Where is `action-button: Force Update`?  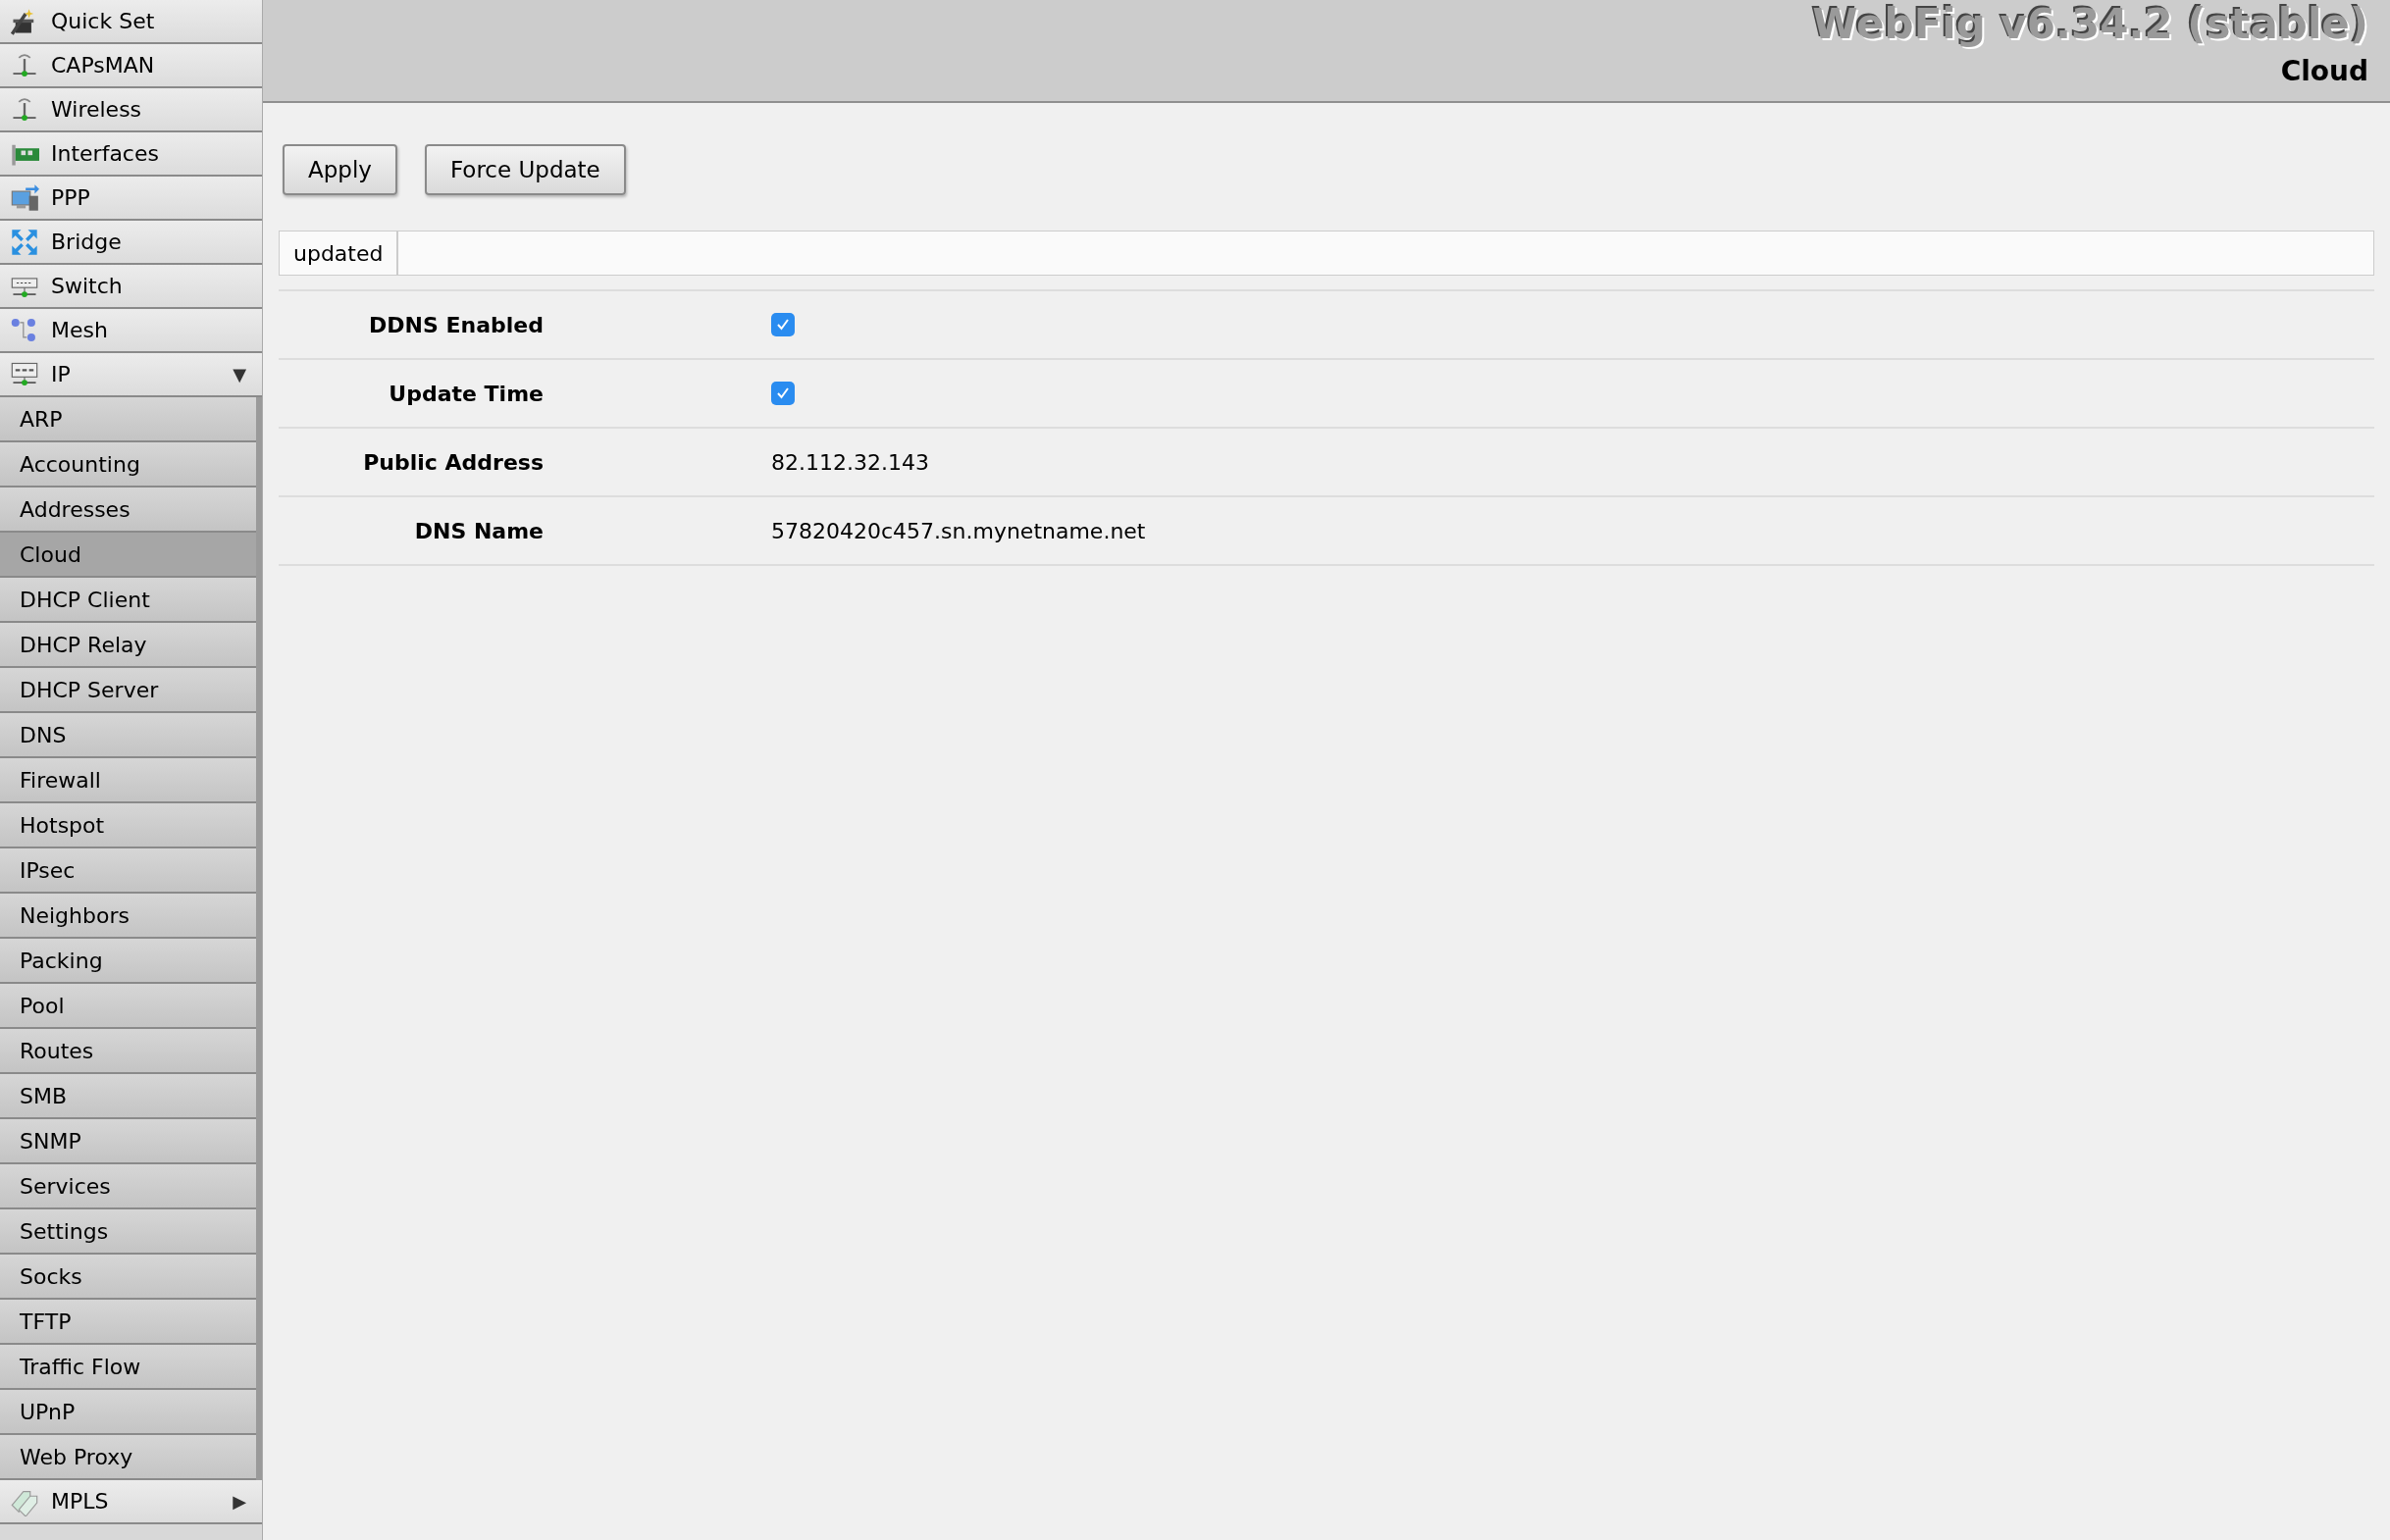
action-button: Force Update is located at coordinates (525, 169).